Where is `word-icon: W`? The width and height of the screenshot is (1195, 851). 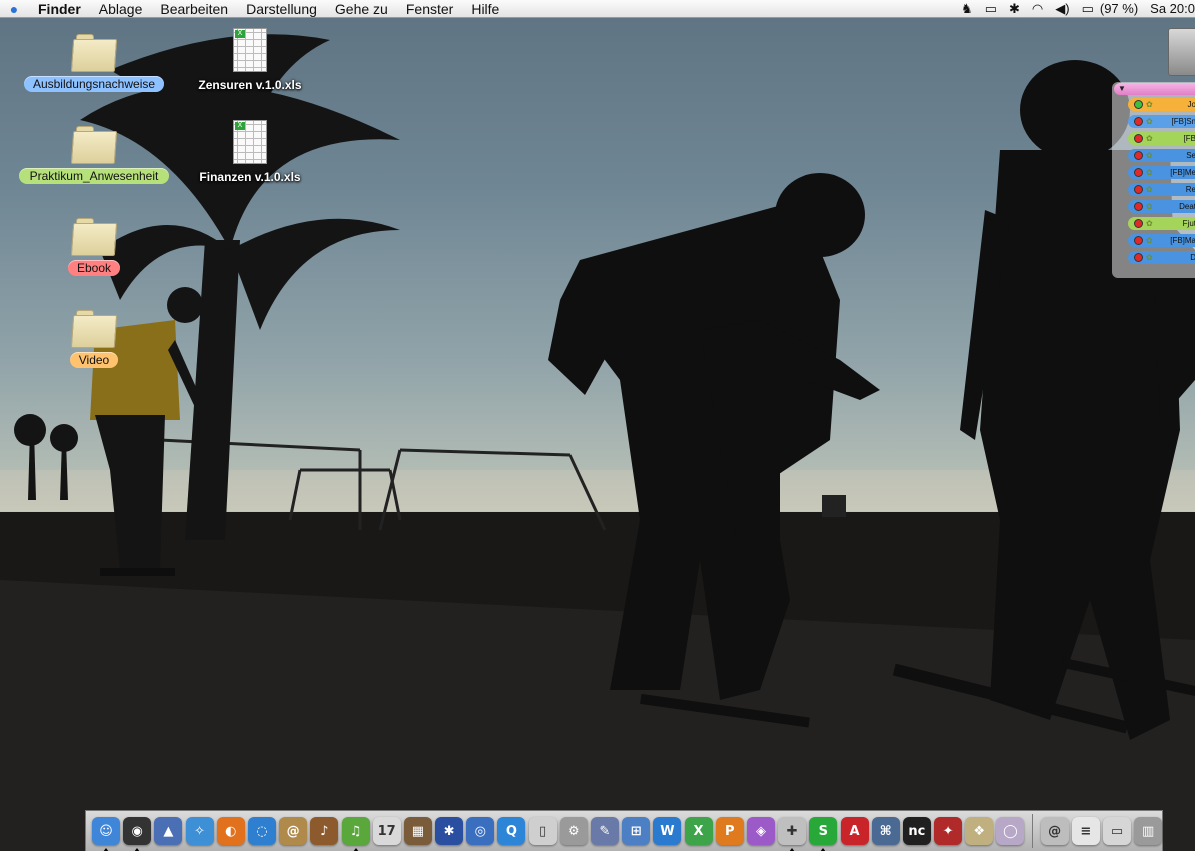
word-icon: W is located at coordinates (667, 831).